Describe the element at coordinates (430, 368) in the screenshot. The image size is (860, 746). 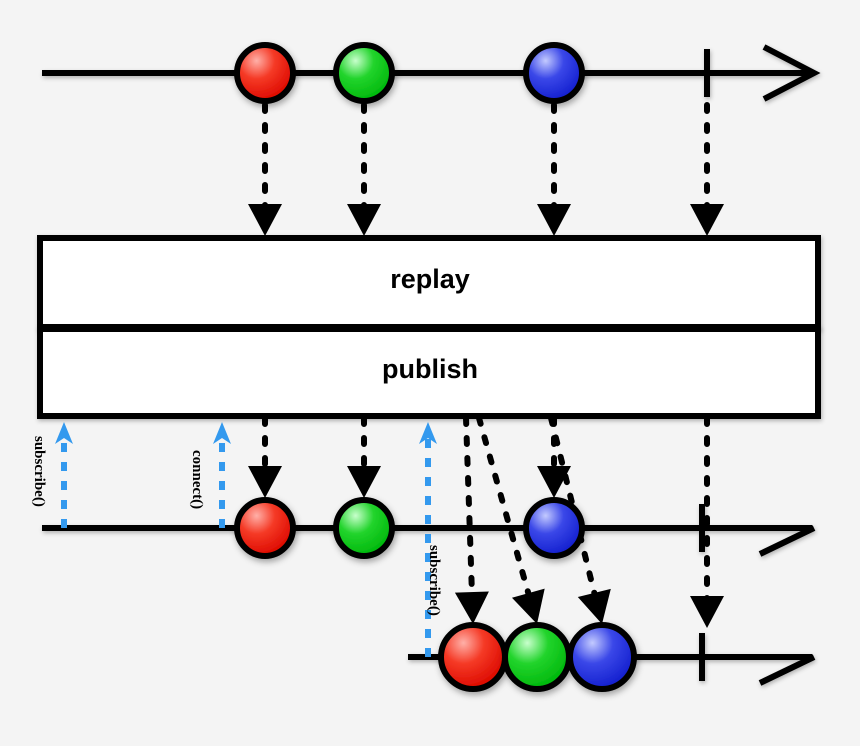
I see `operator-label-publish: publish` at that location.